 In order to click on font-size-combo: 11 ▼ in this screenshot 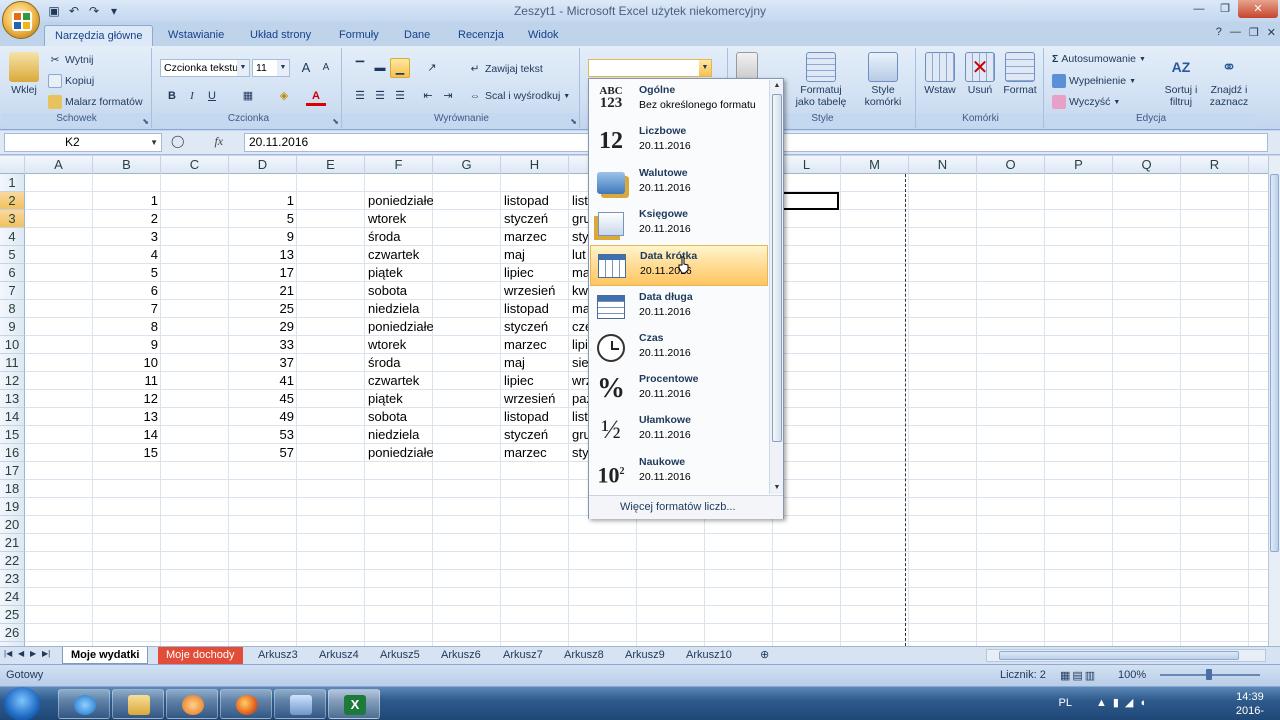, I will do `click(271, 68)`.